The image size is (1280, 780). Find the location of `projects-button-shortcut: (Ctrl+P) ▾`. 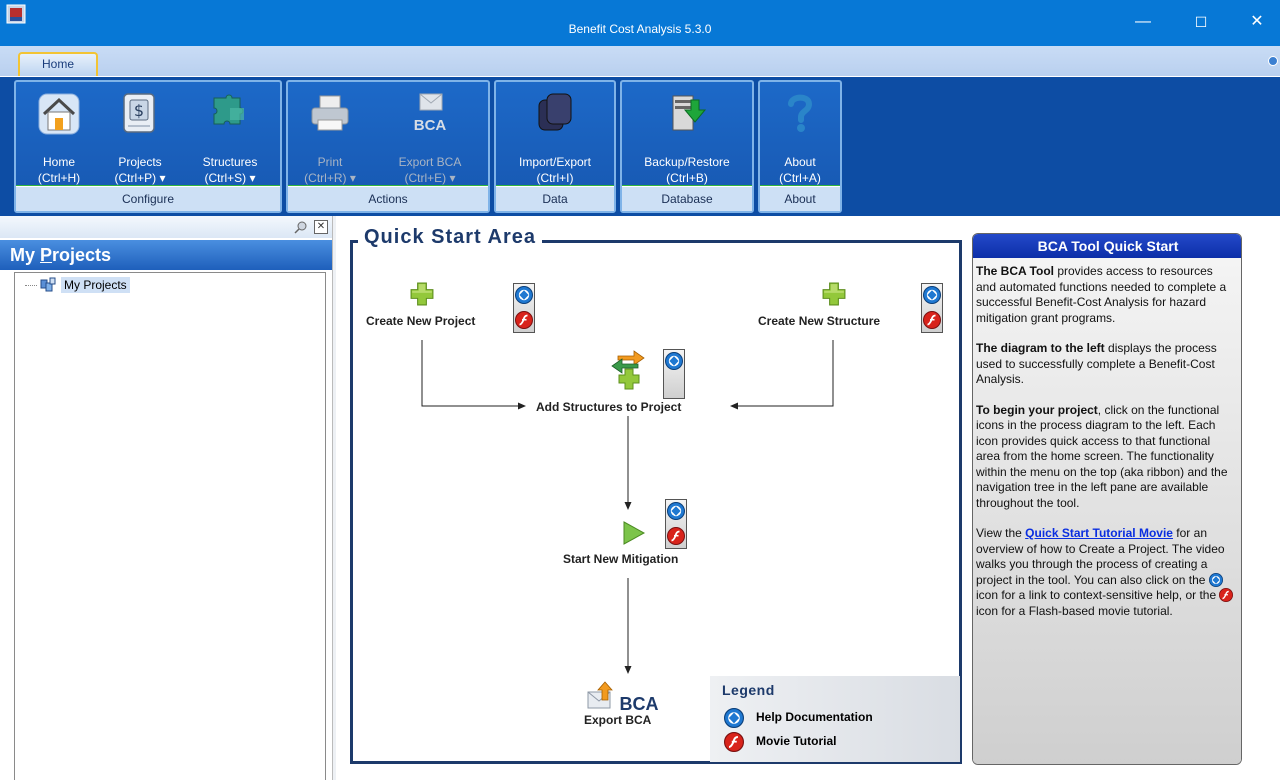

projects-button-shortcut: (Ctrl+P) ▾ is located at coordinates (140, 178).